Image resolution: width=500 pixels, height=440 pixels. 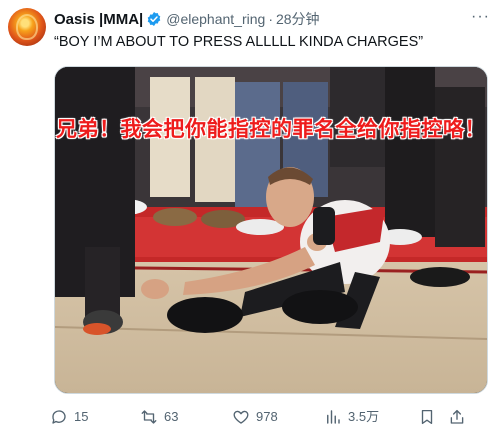 I want to click on repost-icon, so click(x=149, y=417).